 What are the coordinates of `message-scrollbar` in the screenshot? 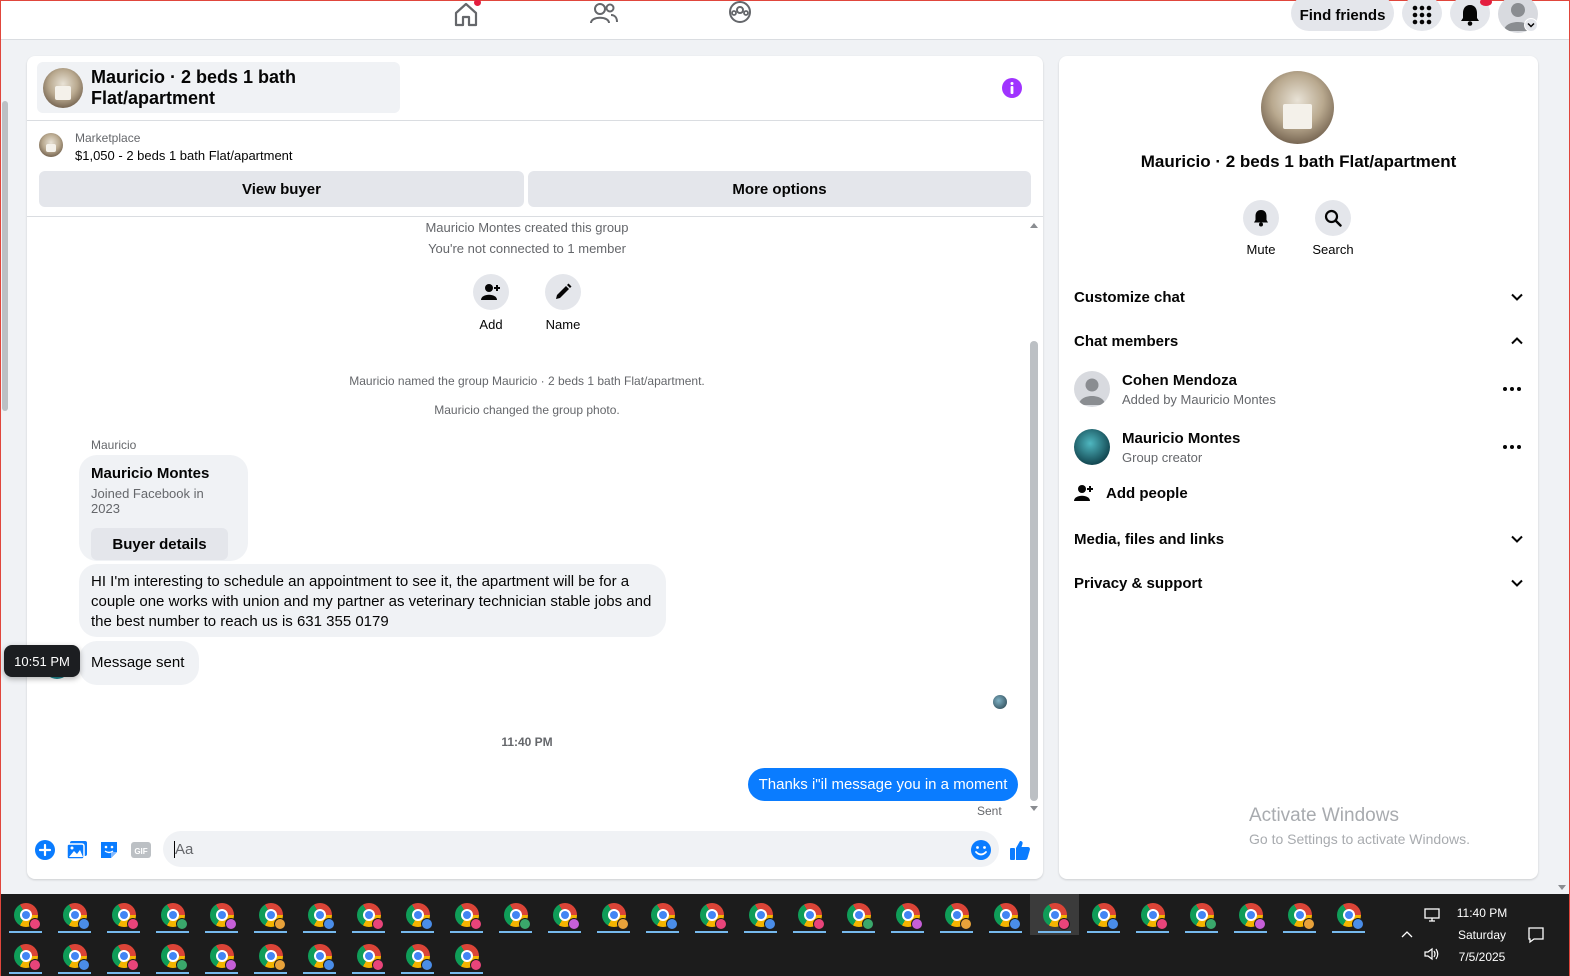 It's located at (1034, 516).